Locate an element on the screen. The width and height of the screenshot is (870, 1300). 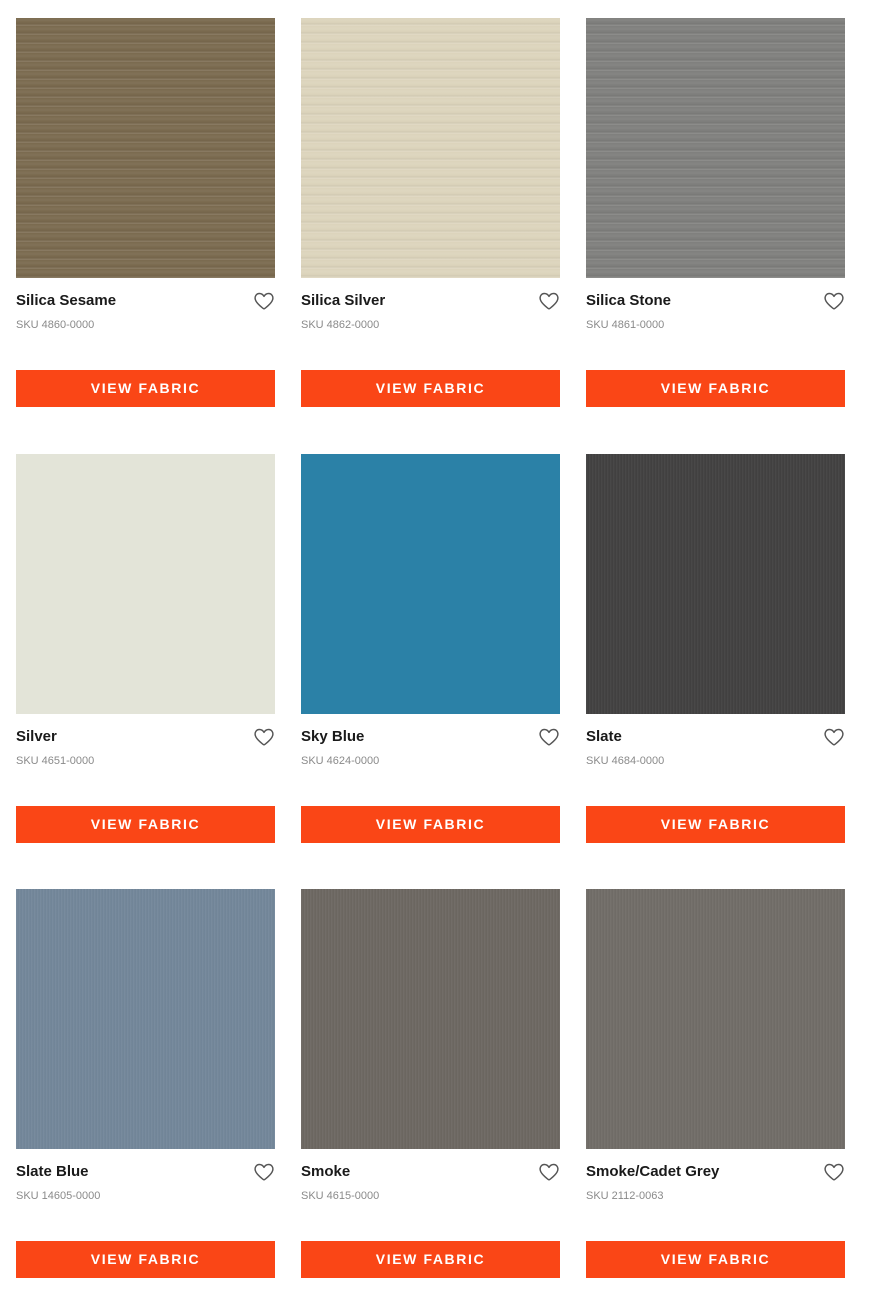
fabric-name: Silica Sesame is located at coordinates (145, 301).